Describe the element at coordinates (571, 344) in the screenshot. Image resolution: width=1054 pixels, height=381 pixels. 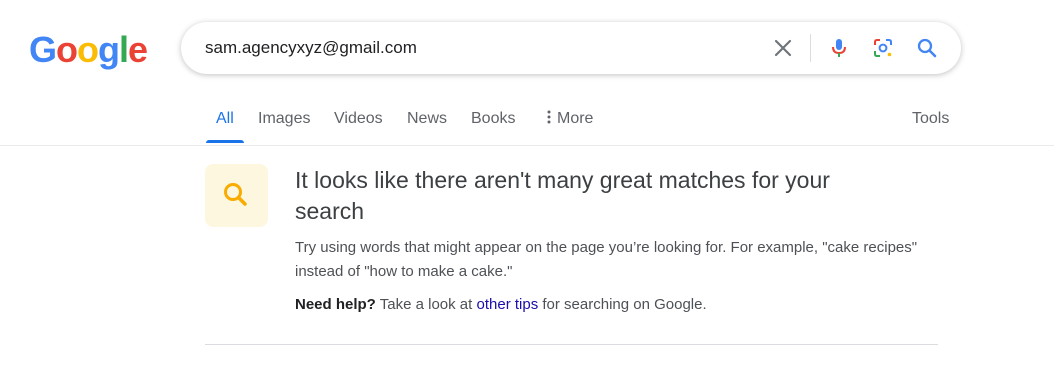
I see `results-divider` at that location.